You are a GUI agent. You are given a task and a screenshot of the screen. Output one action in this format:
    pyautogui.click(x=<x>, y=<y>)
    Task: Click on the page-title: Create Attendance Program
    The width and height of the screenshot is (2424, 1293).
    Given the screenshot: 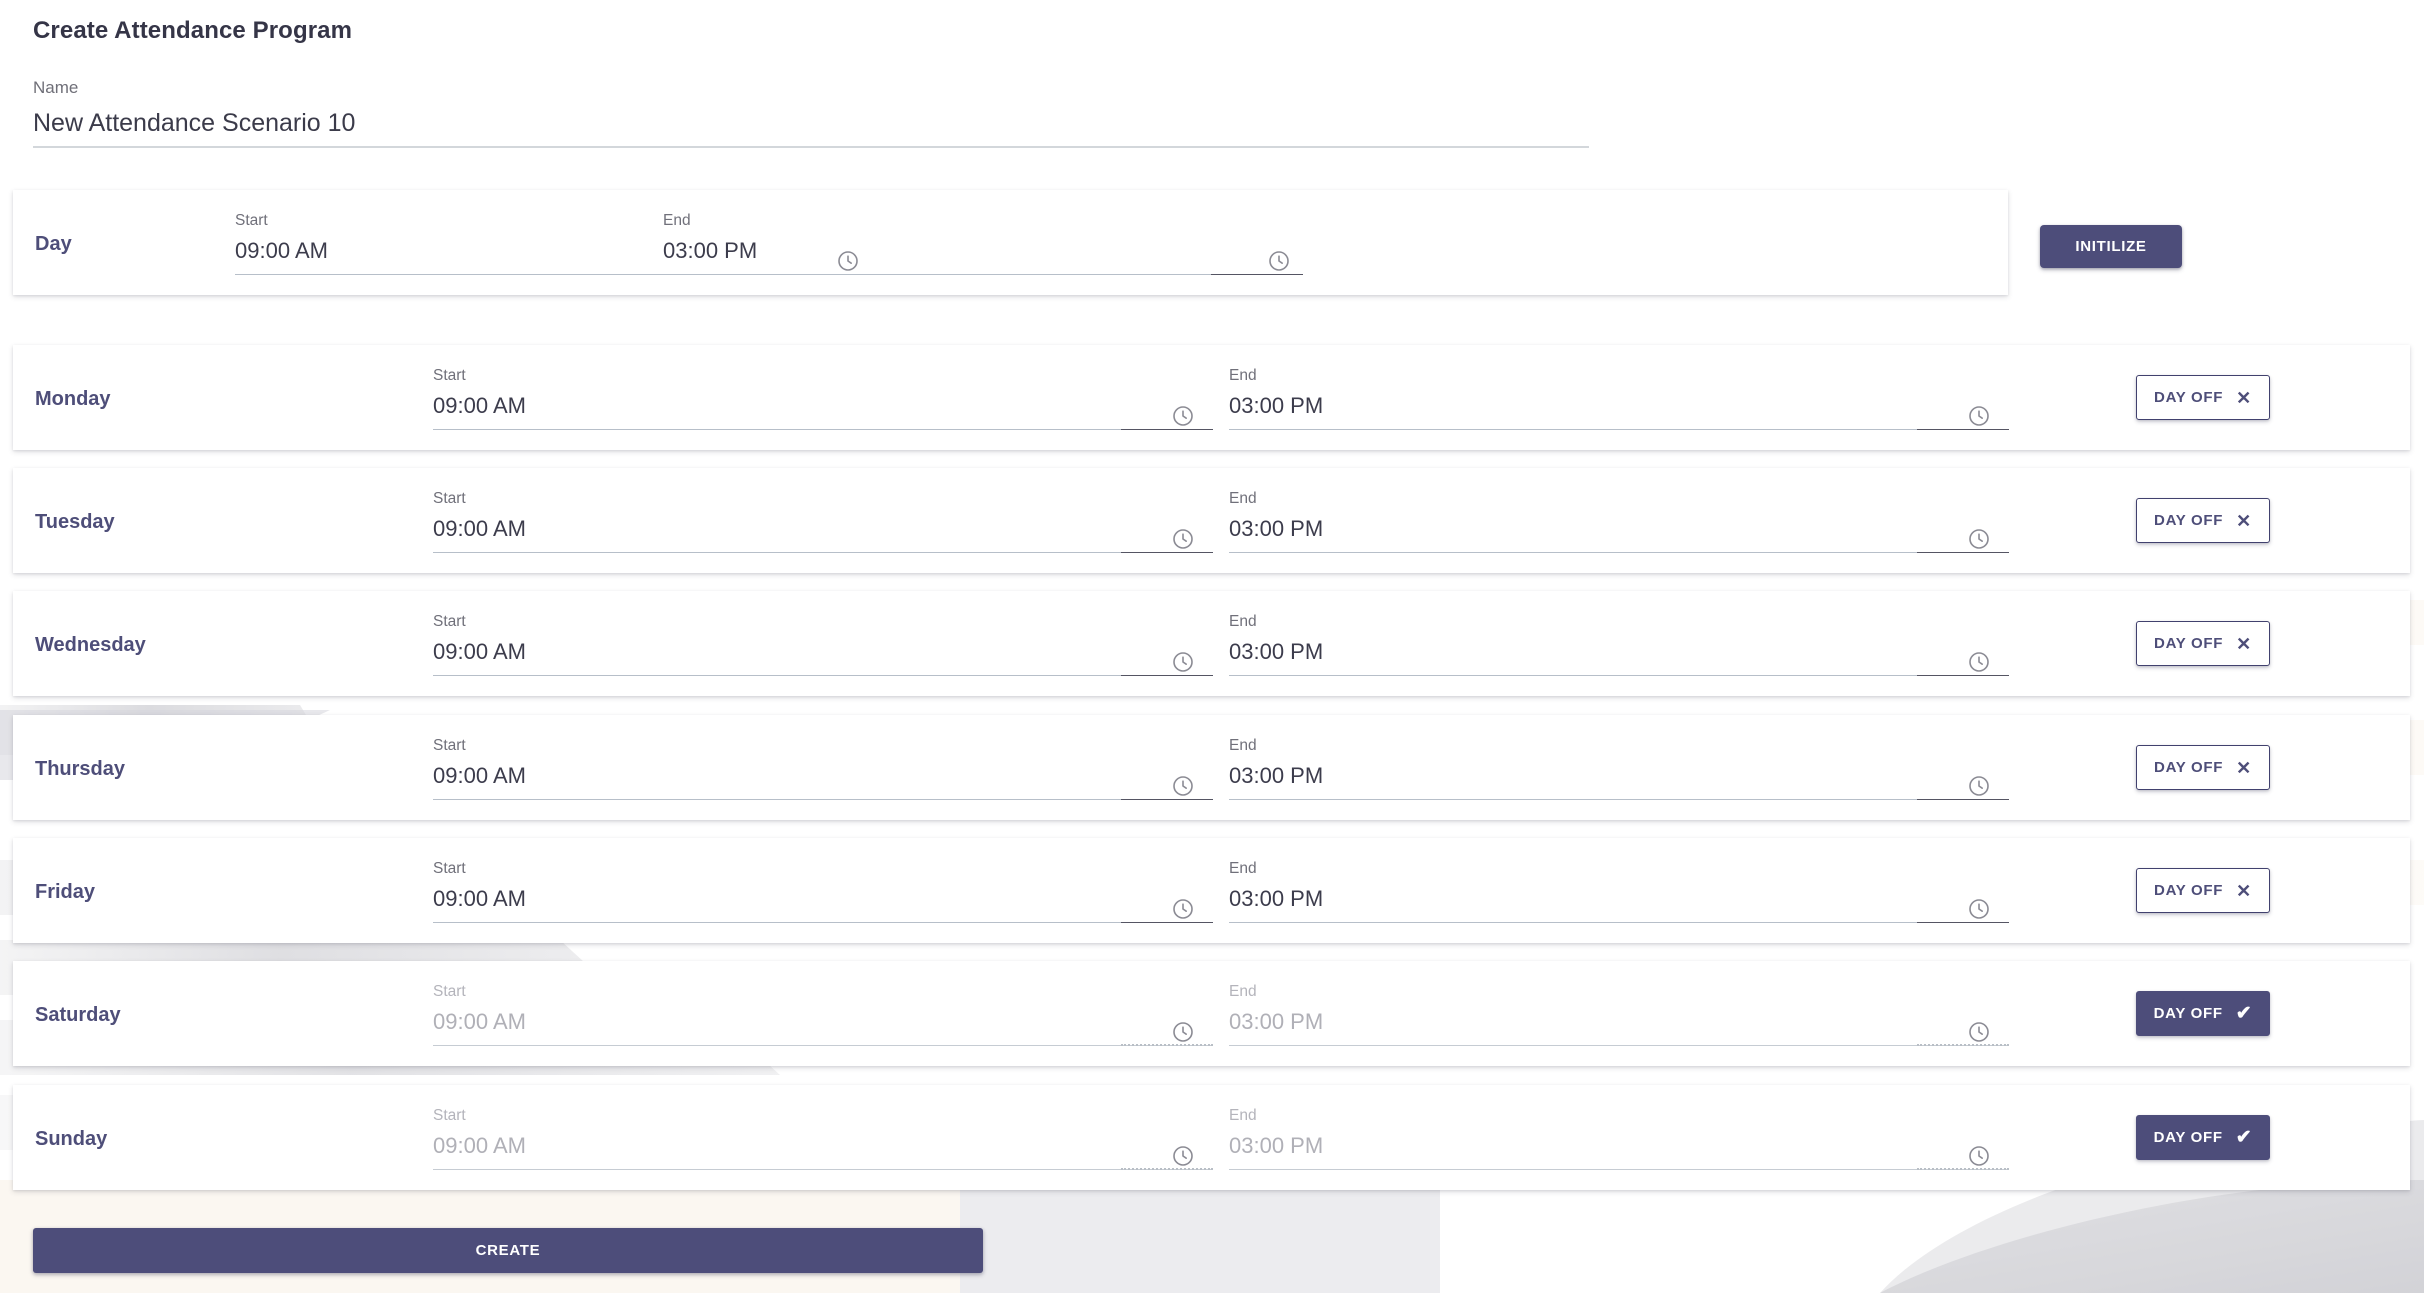 What is the action you would take?
    pyautogui.click(x=193, y=30)
    